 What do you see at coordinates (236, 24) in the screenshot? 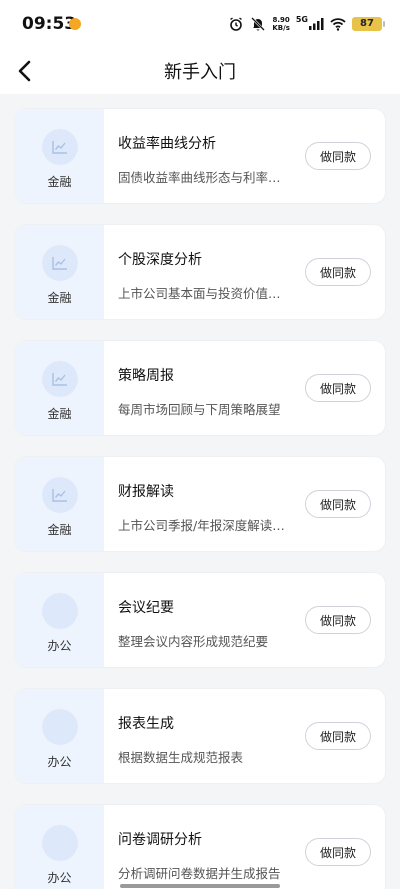
I see `alarm-icon` at bounding box center [236, 24].